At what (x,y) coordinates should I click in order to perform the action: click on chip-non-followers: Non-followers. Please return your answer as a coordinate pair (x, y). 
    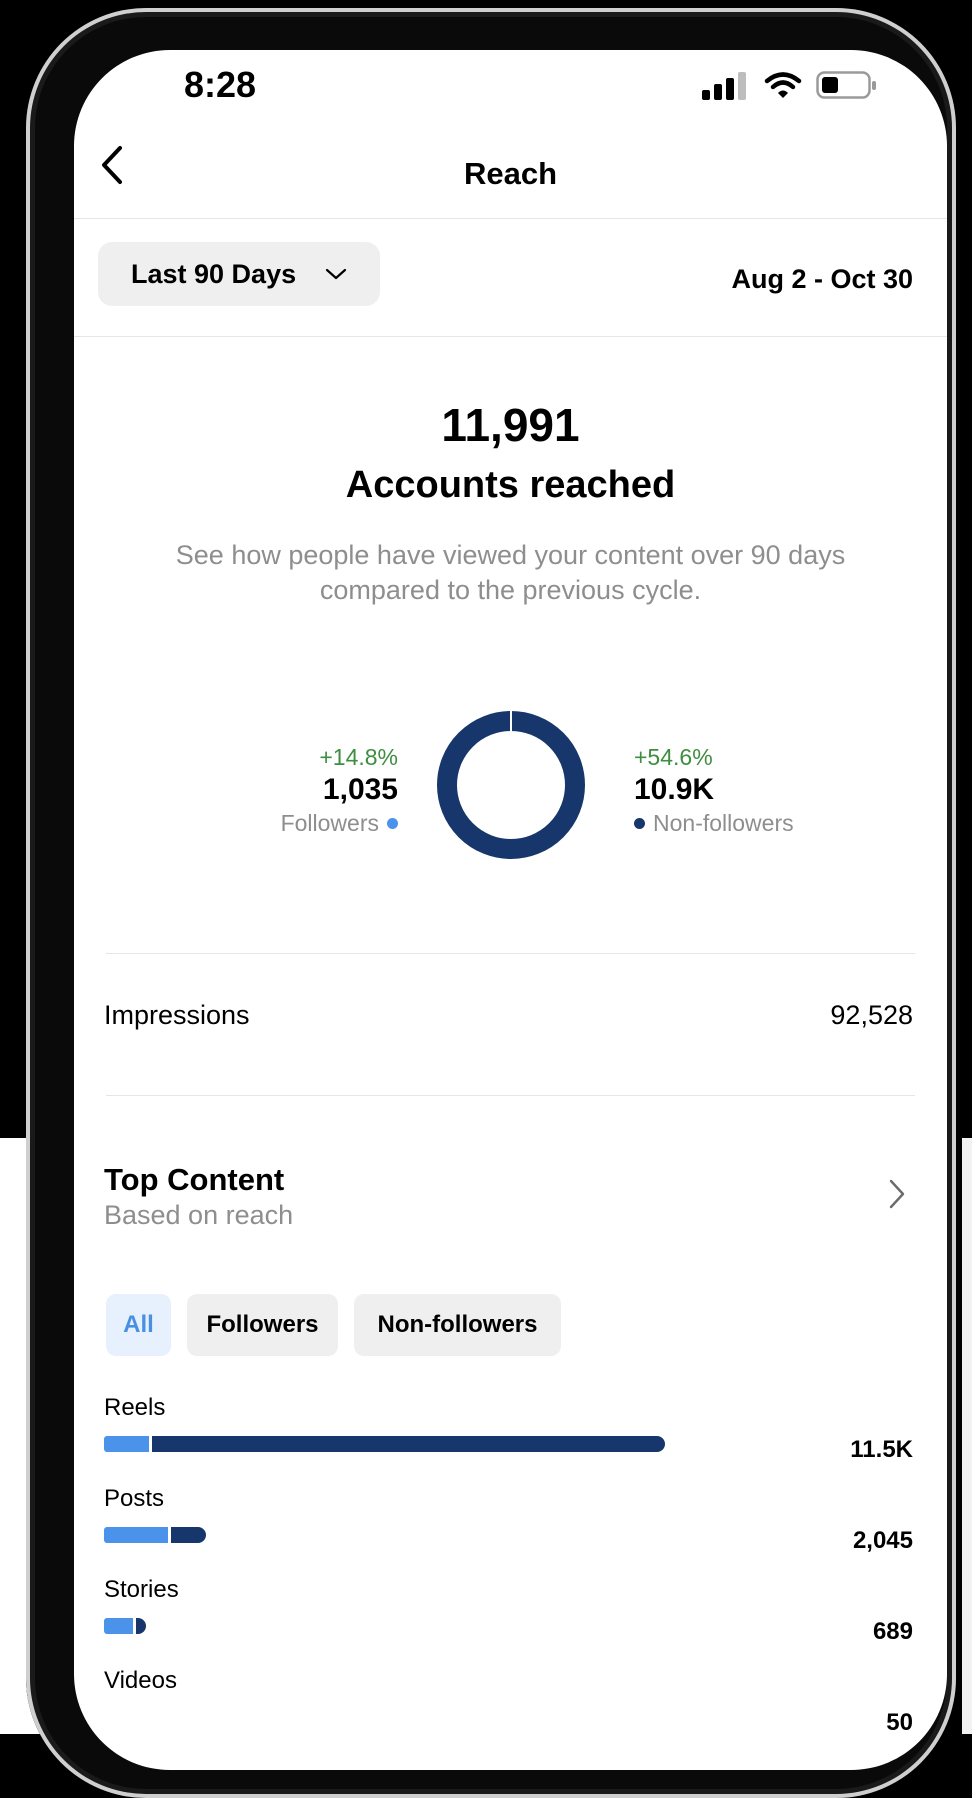
    Looking at the image, I should click on (457, 1325).